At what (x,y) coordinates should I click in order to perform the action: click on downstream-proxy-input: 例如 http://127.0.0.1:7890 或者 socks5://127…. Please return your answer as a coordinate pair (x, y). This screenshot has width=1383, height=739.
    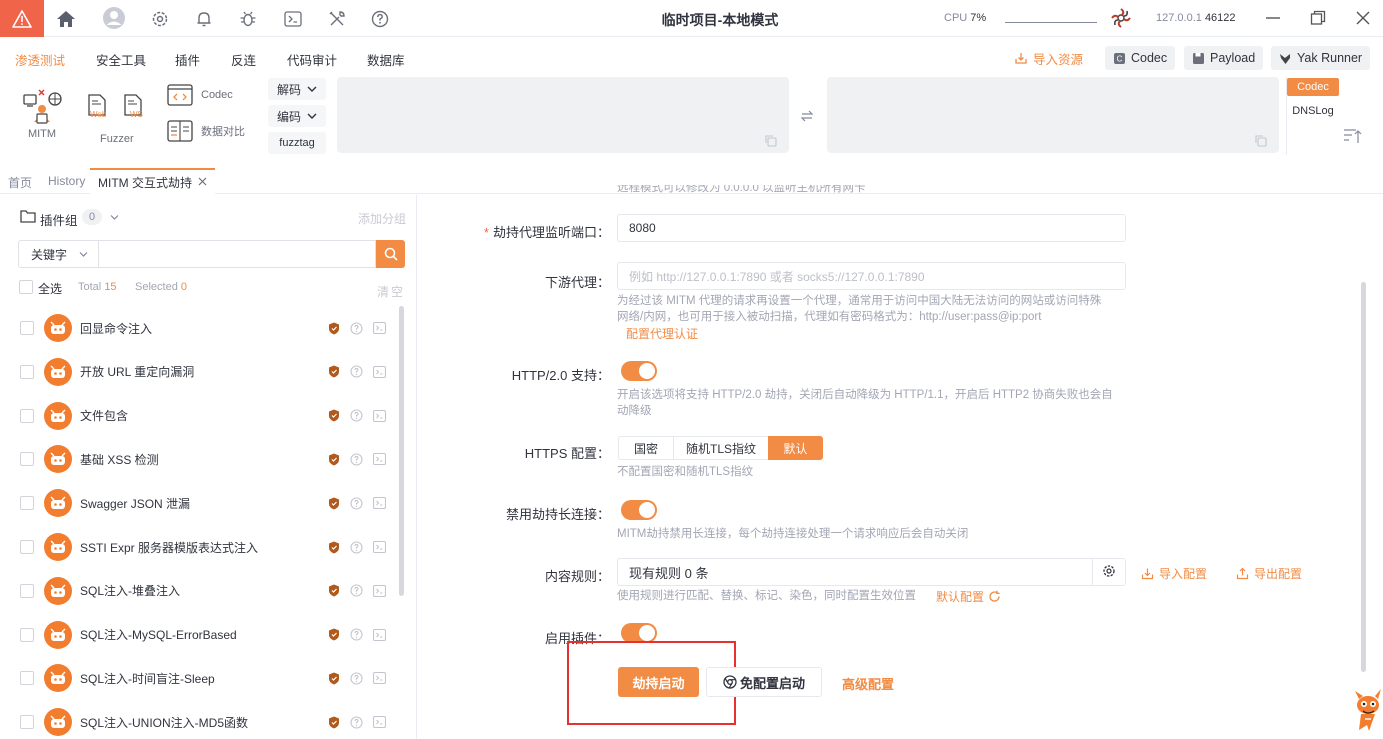
    Looking at the image, I should click on (871, 276).